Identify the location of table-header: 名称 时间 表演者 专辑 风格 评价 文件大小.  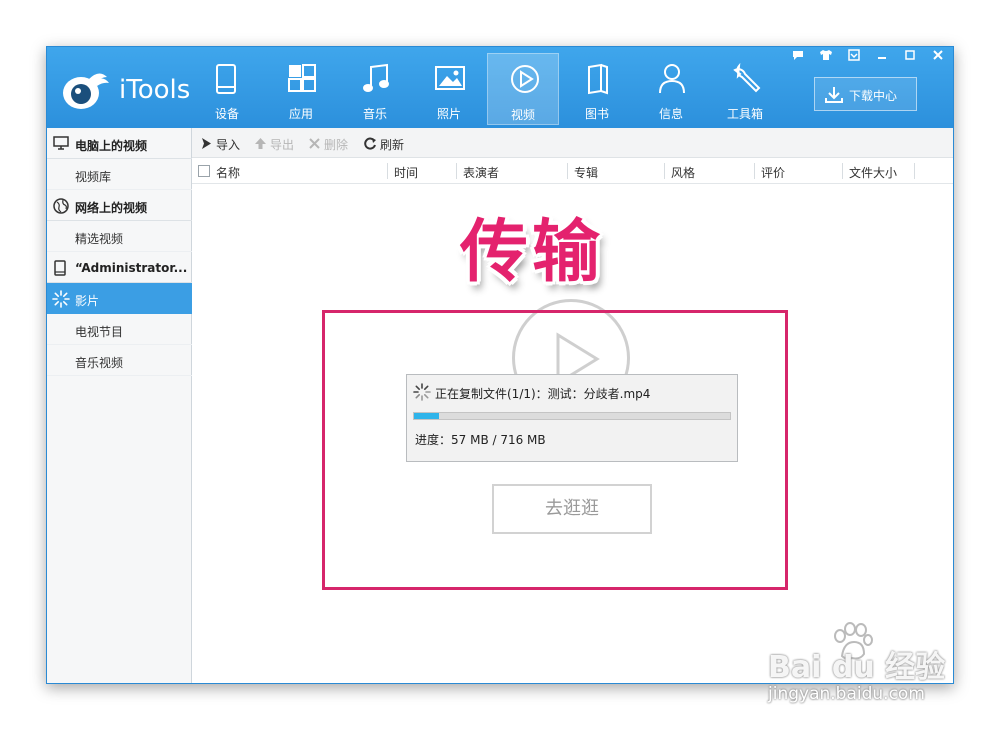
(572, 171).